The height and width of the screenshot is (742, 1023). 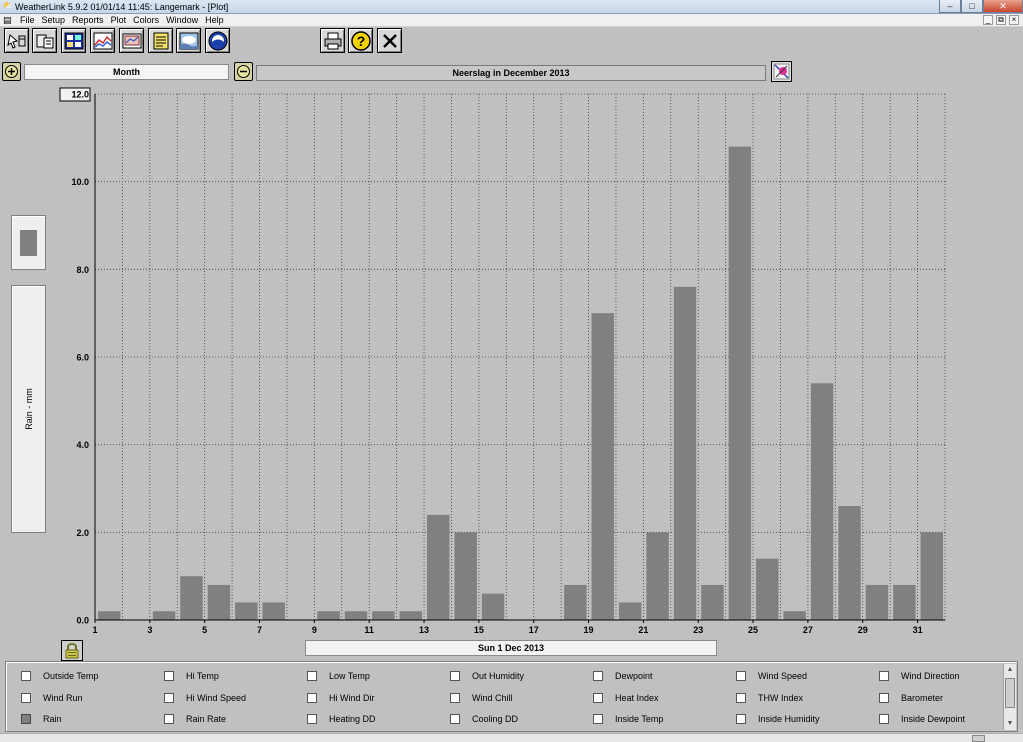 I want to click on zoom-in-icon, so click(x=11, y=71).